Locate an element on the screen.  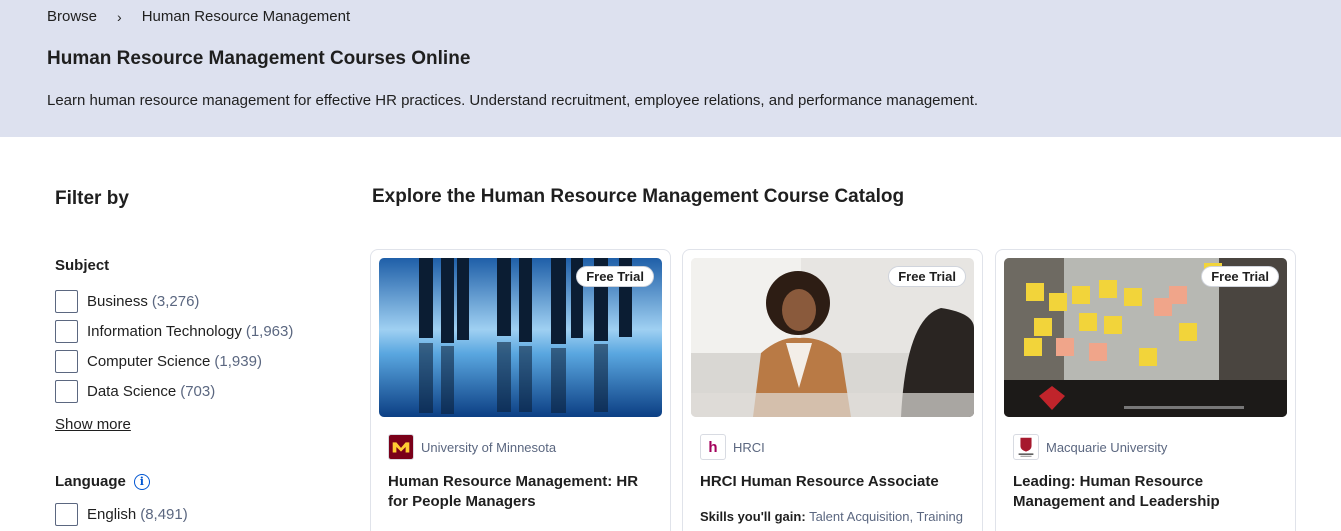
skills-label: Skills you'll gain: is located at coordinates (753, 516).